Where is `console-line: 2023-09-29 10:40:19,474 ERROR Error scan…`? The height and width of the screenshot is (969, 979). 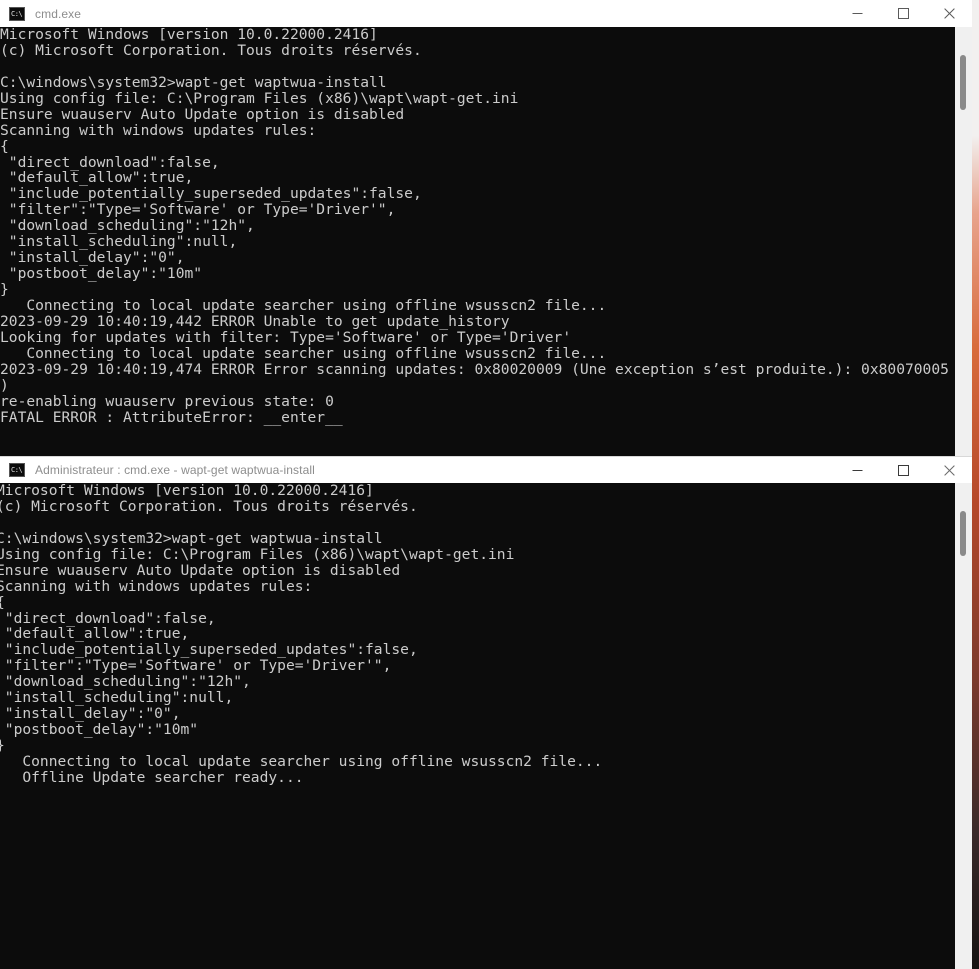
console-line: 2023-09-29 10:40:19,474 ERROR Error scan… is located at coordinates (474, 369).